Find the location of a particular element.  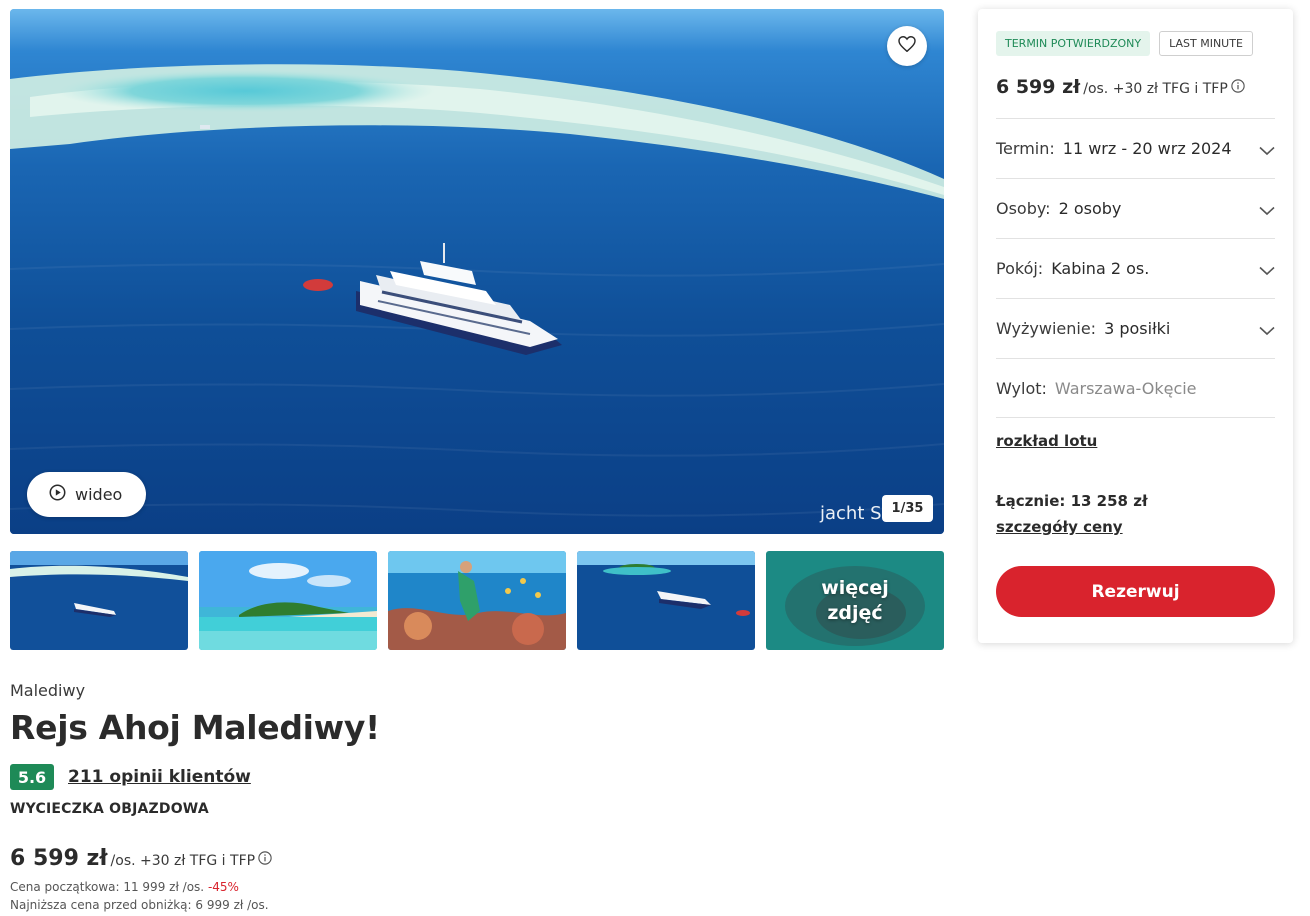

play-circle-icon is located at coordinates (57, 494).